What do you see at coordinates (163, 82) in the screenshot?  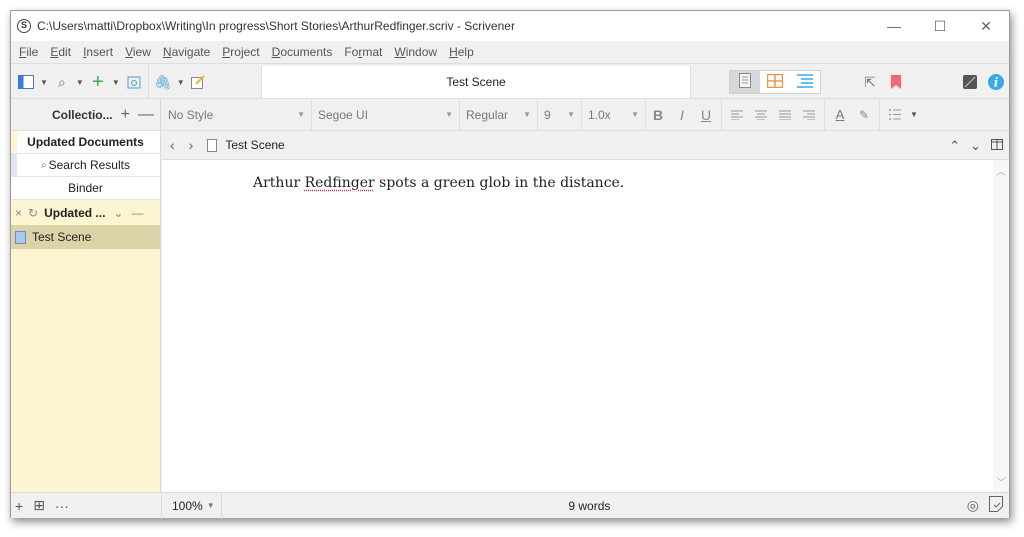 I see `attachment-icon: 🖇` at bounding box center [163, 82].